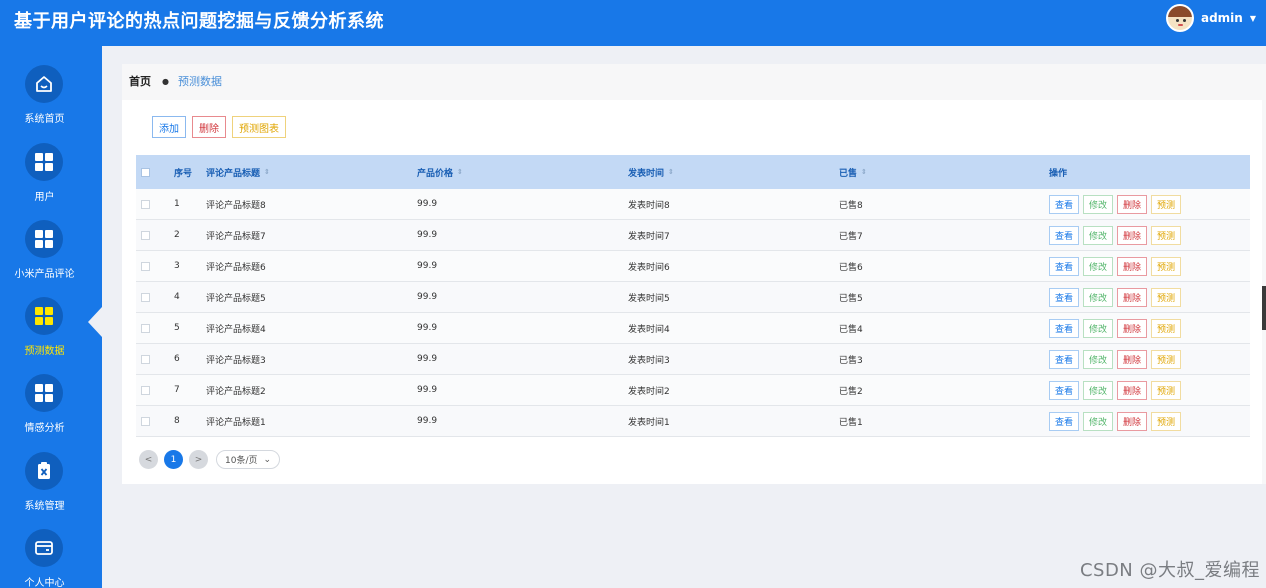 The height and width of the screenshot is (588, 1266). What do you see at coordinates (1058, 173) in the screenshot?
I see `header-ops: 操作` at bounding box center [1058, 173].